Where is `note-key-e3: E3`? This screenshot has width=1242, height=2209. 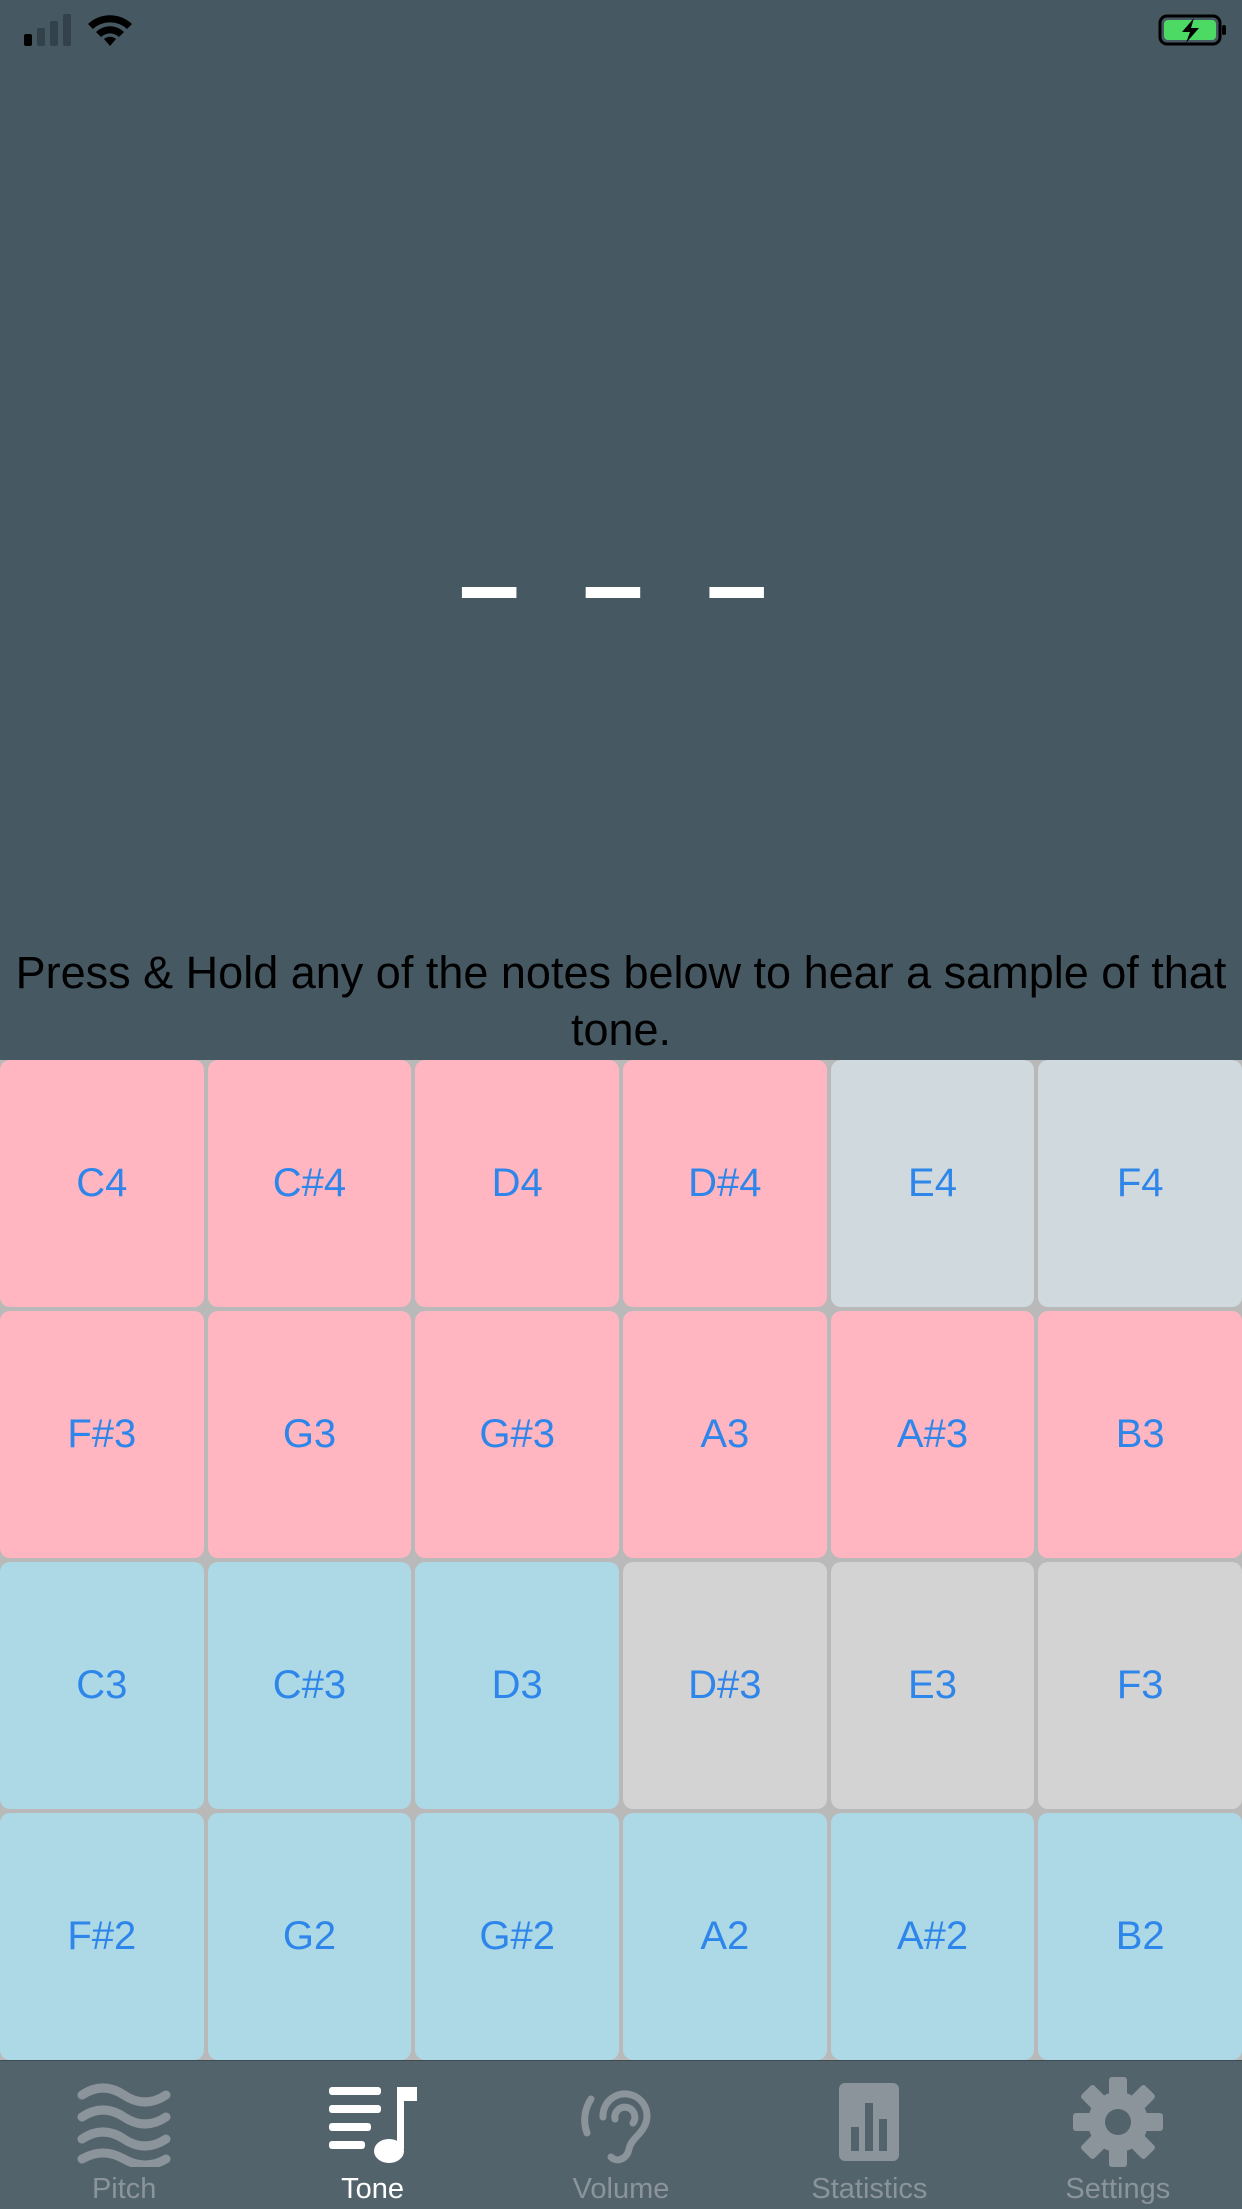
note-key-e3: E3 is located at coordinates (932, 1685).